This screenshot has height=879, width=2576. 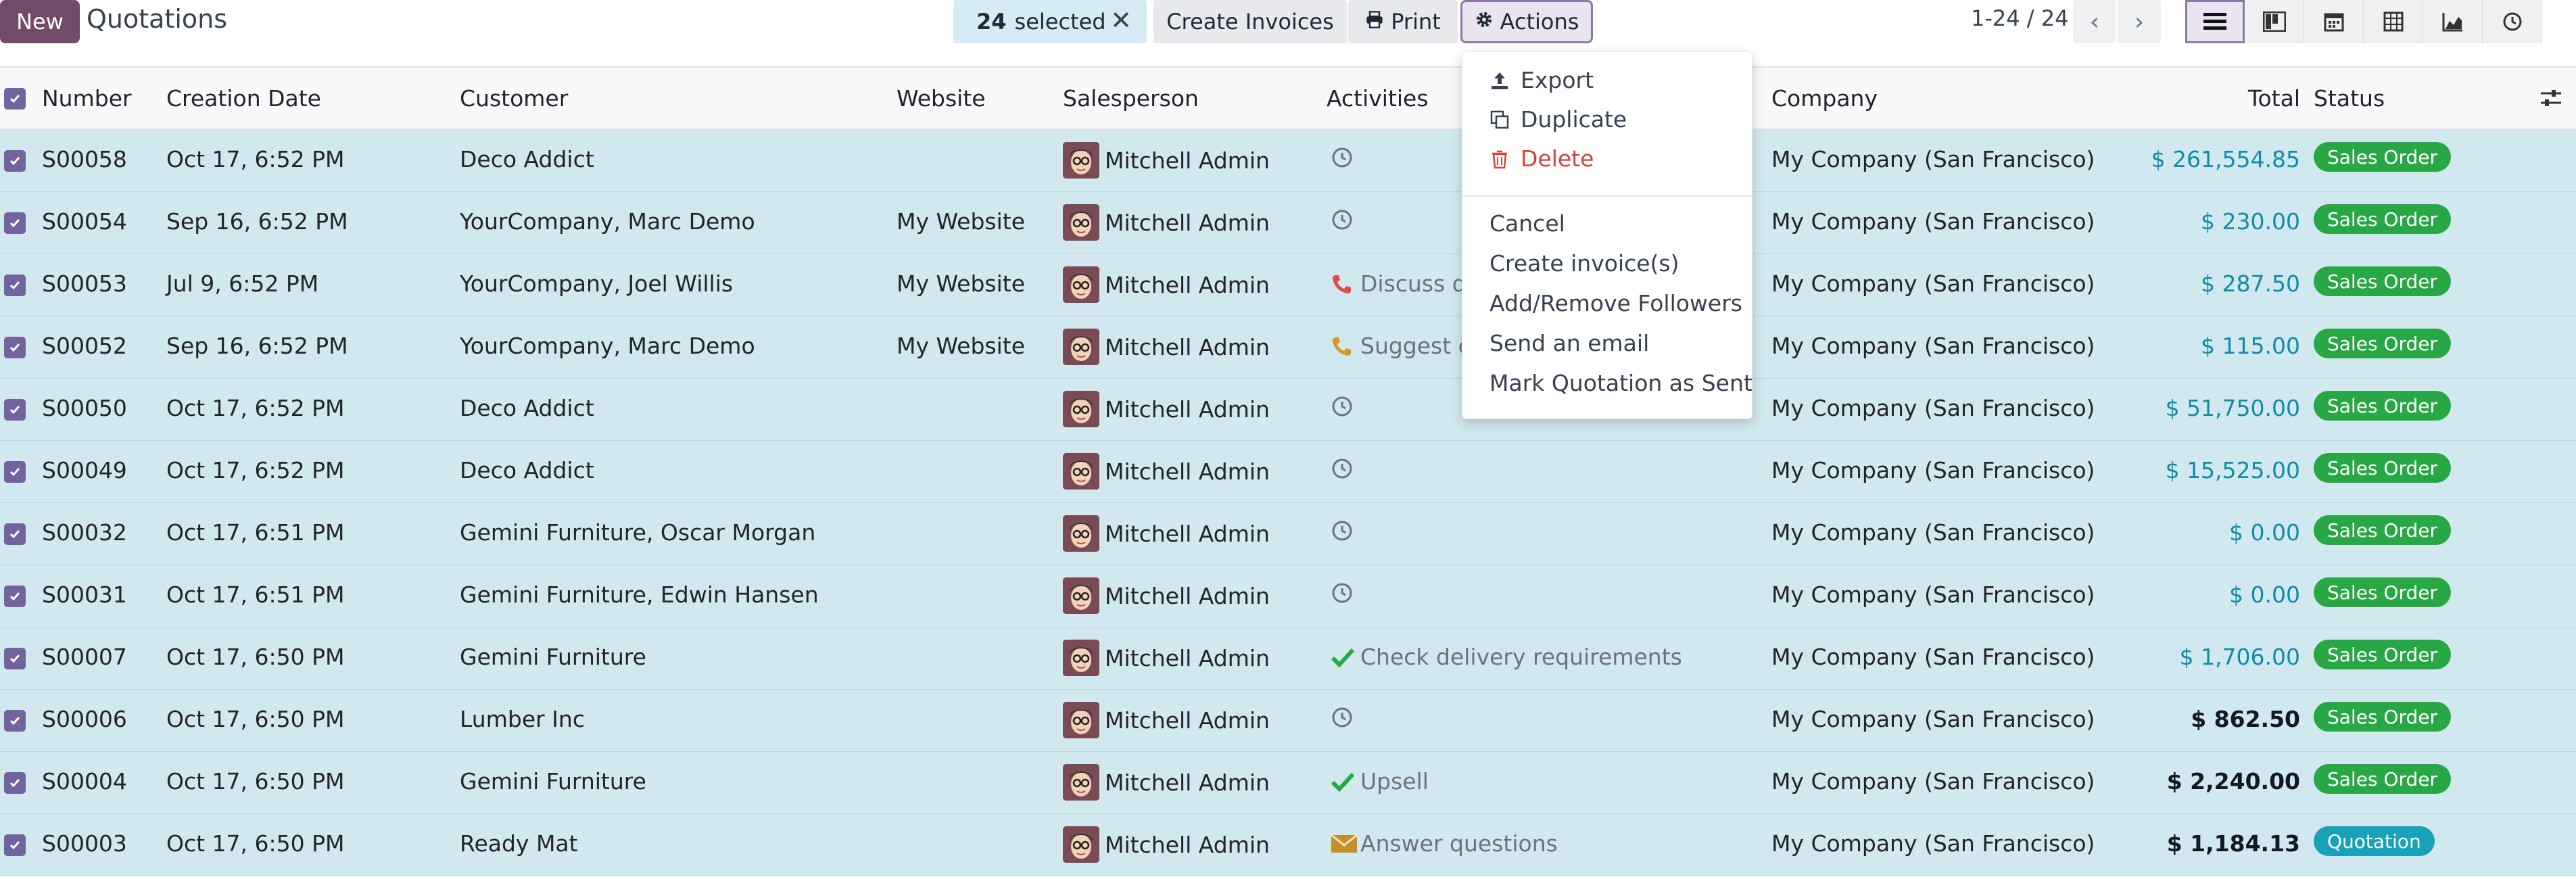 What do you see at coordinates (514, 98) in the screenshot?
I see `column-customer: Customer` at bounding box center [514, 98].